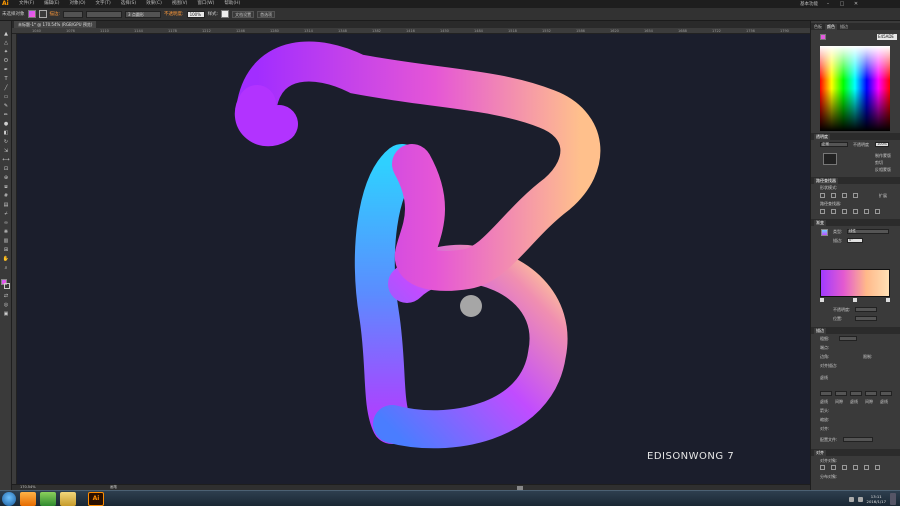  I want to click on line-tool-icon: ╱, so click(6, 88).